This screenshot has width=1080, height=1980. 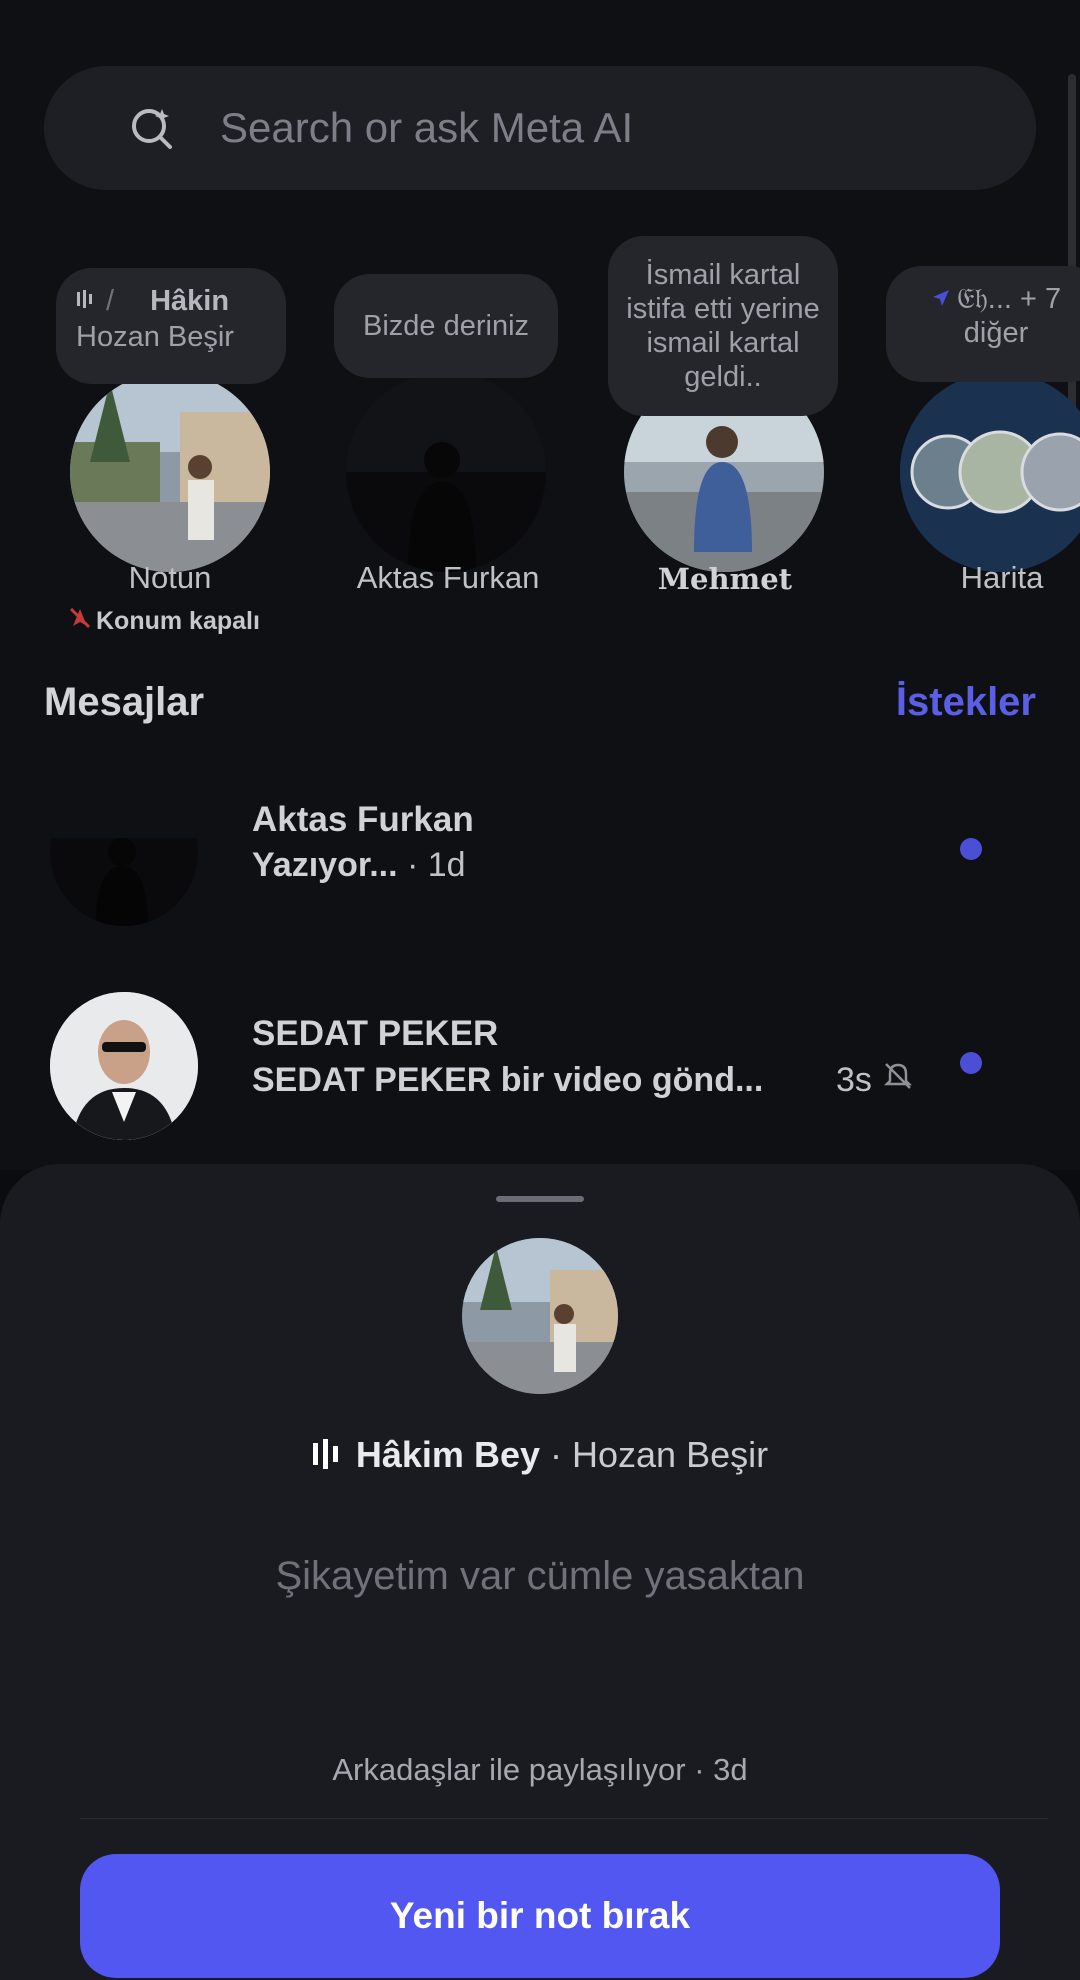 I want to click on requests-link: İstekler, so click(x=966, y=702).